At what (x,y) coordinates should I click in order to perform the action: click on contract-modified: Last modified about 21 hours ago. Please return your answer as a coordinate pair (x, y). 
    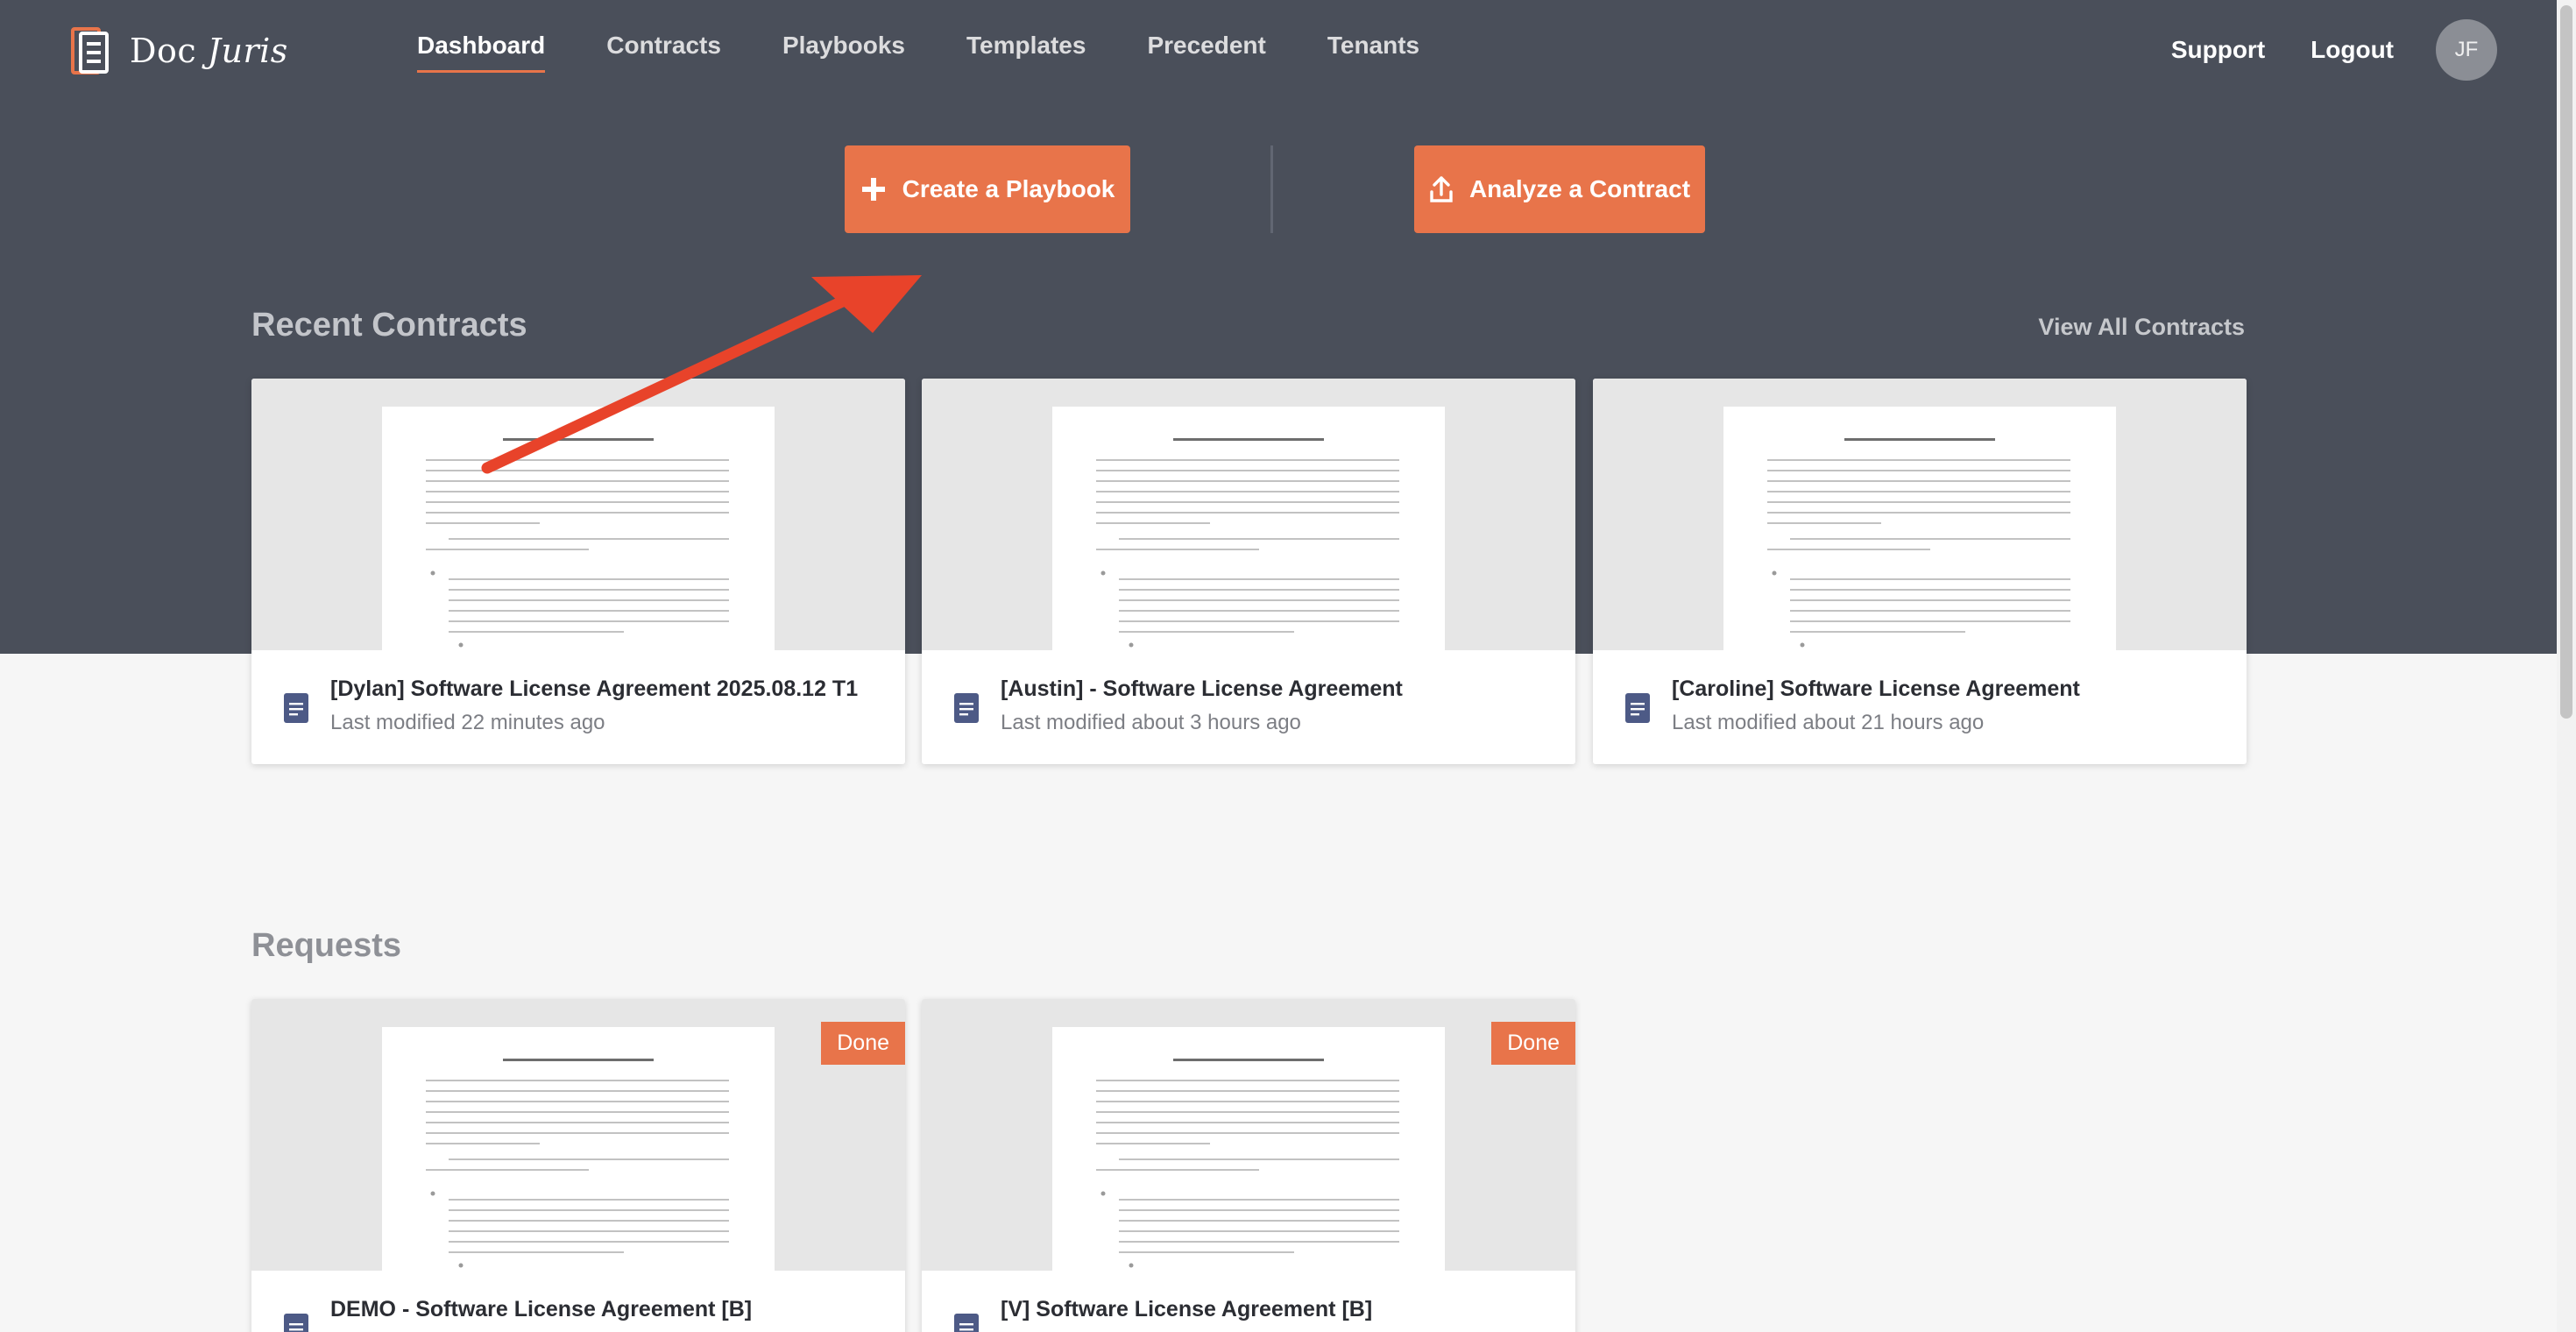
    Looking at the image, I should click on (1828, 722).